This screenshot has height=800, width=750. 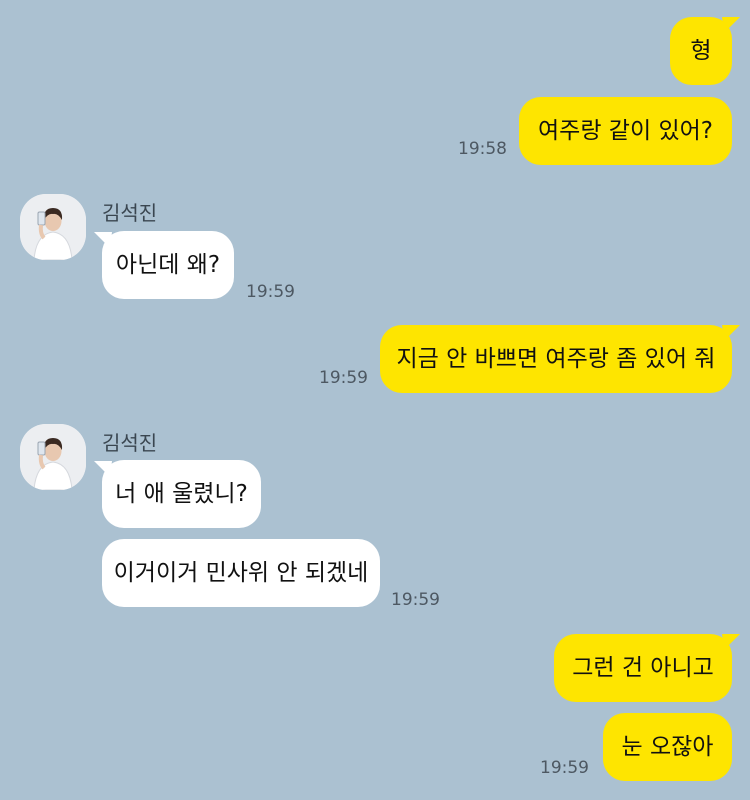 What do you see at coordinates (643, 668) in the screenshot?
I see `my-message-bubble: 그런 건 아니고` at bounding box center [643, 668].